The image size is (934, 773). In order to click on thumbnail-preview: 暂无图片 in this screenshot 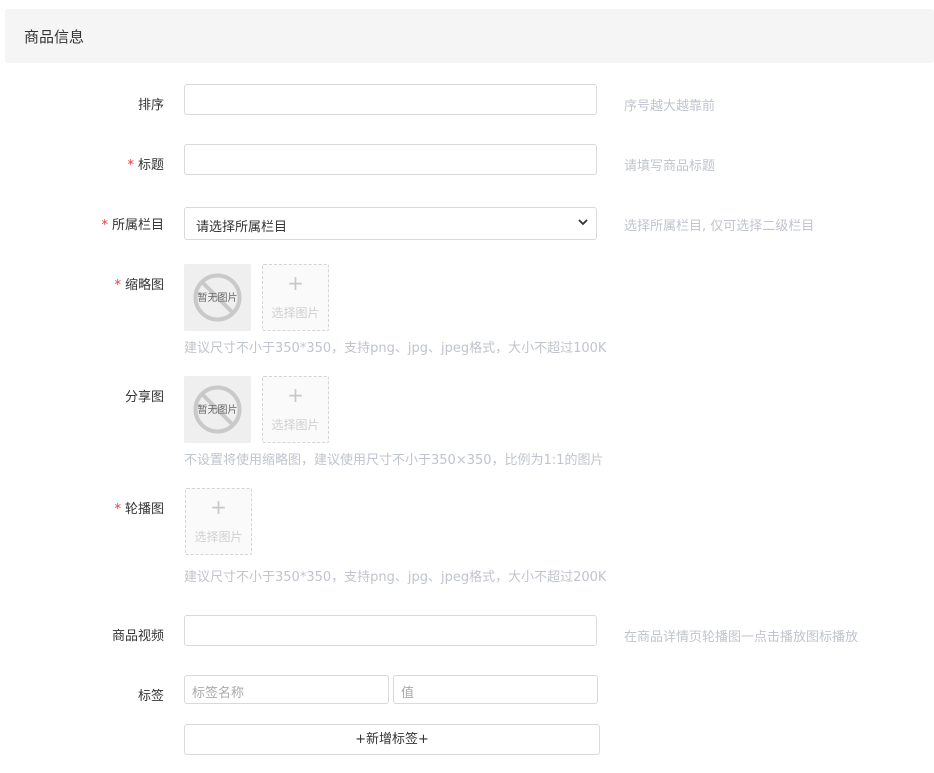, I will do `click(217, 297)`.